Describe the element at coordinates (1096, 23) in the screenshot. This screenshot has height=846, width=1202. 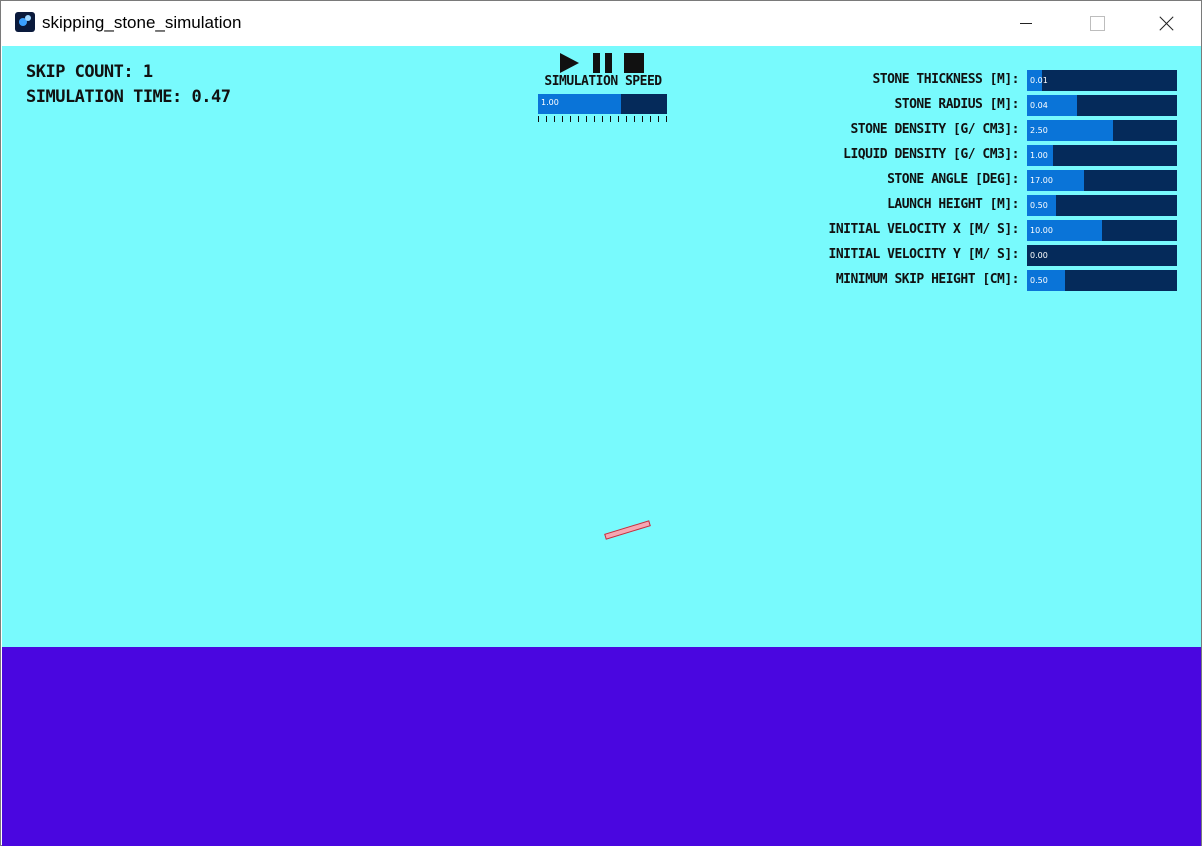
I see `maximize-button` at that location.